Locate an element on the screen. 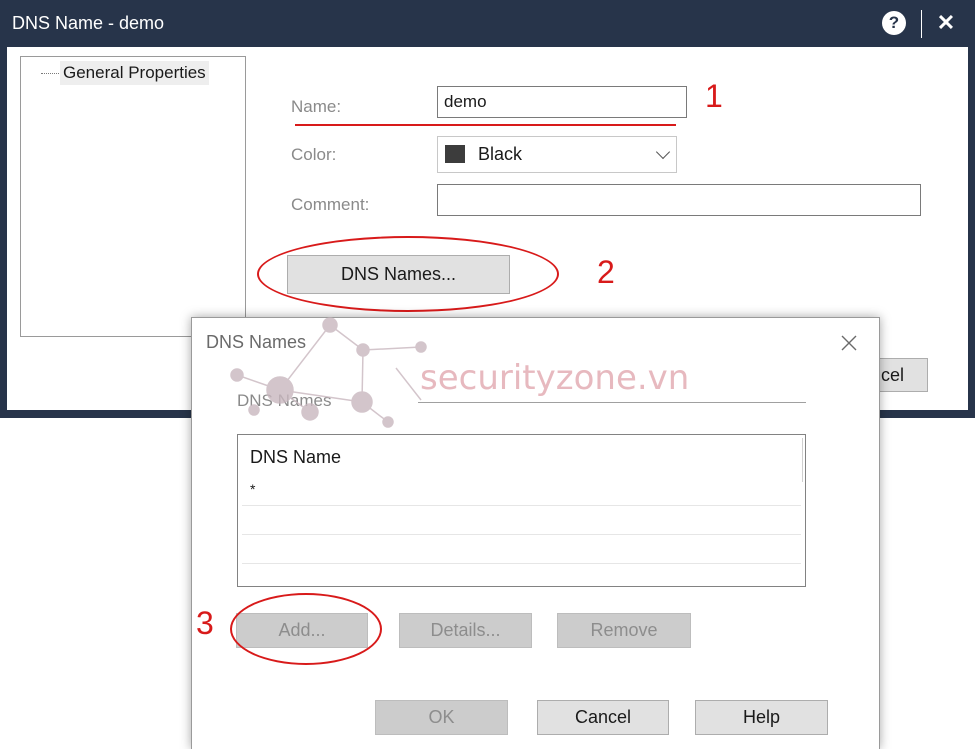  name-label: Name: is located at coordinates (316, 106).